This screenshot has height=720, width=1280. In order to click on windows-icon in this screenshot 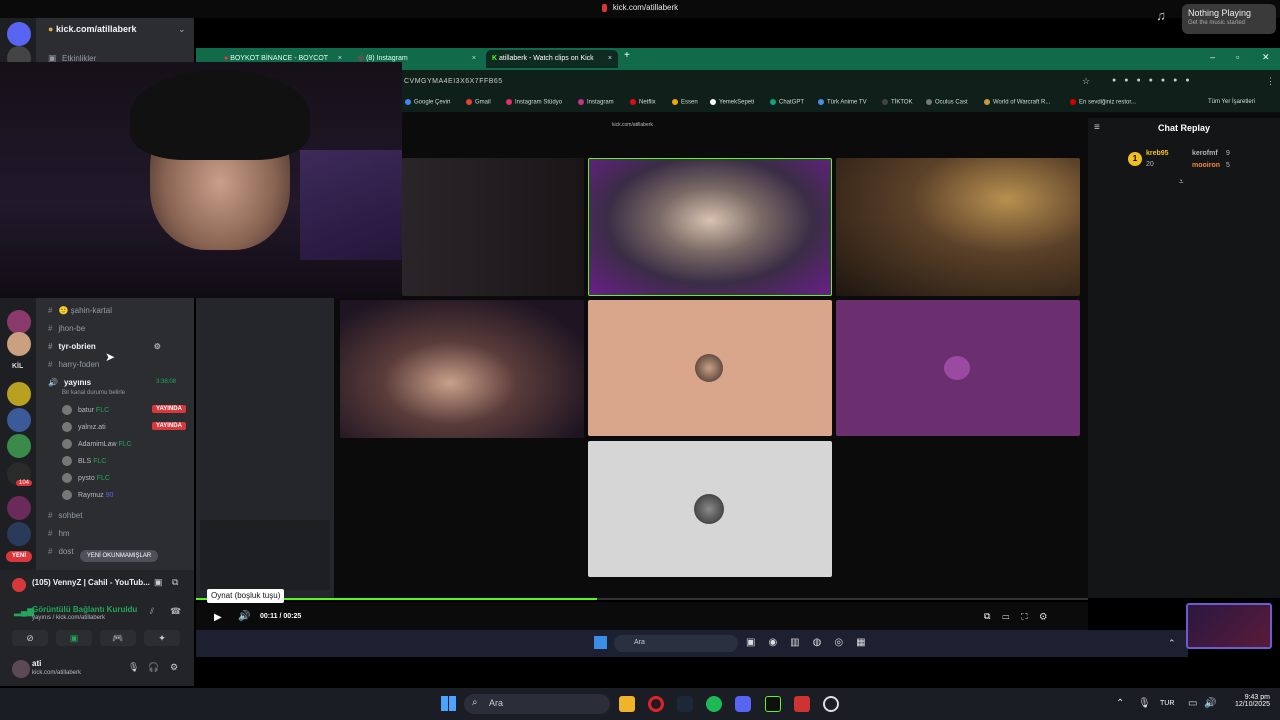, I will do `click(600, 642)`.